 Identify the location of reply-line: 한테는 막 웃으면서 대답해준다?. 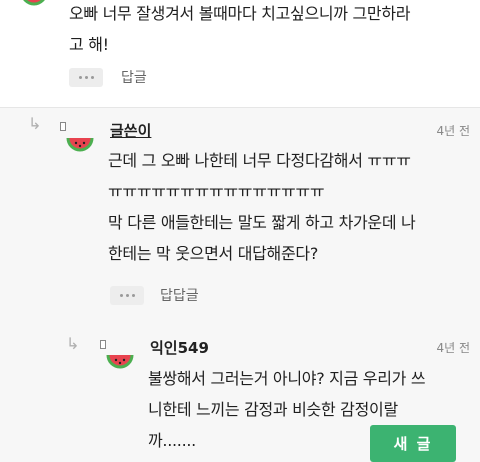
(213, 253).